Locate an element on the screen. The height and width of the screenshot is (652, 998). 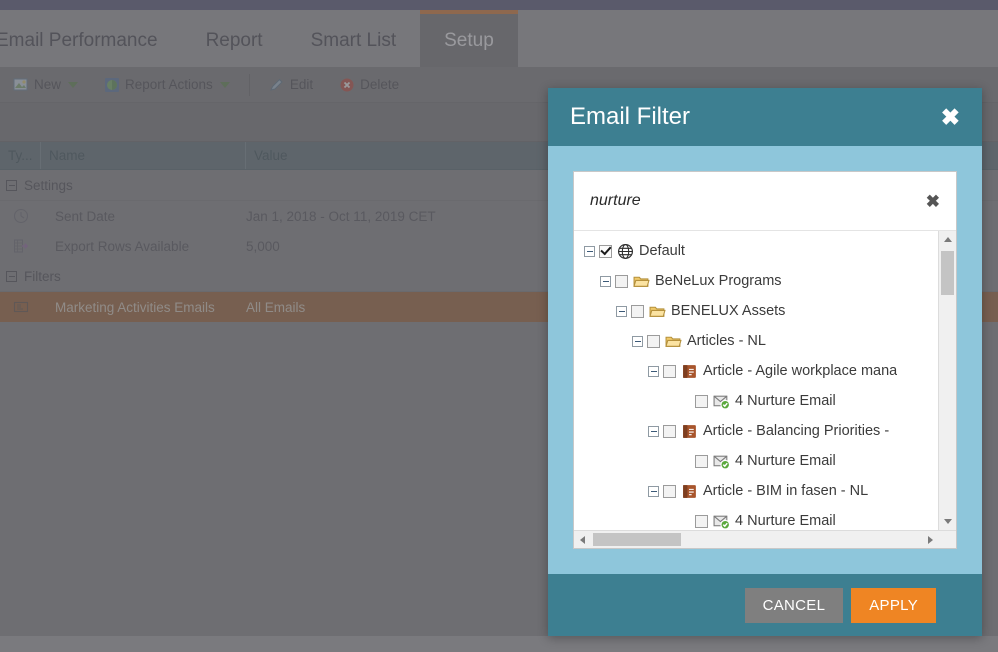
triangle-right-icon is located at coordinates (930, 539).